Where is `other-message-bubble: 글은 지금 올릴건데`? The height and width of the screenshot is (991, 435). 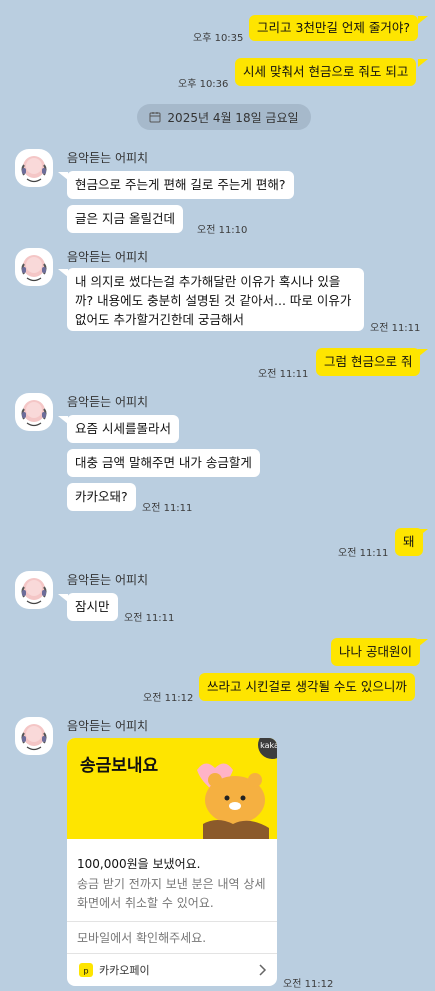 other-message-bubble: 글은 지금 올릴건데 is located at coordinates (125, 219).